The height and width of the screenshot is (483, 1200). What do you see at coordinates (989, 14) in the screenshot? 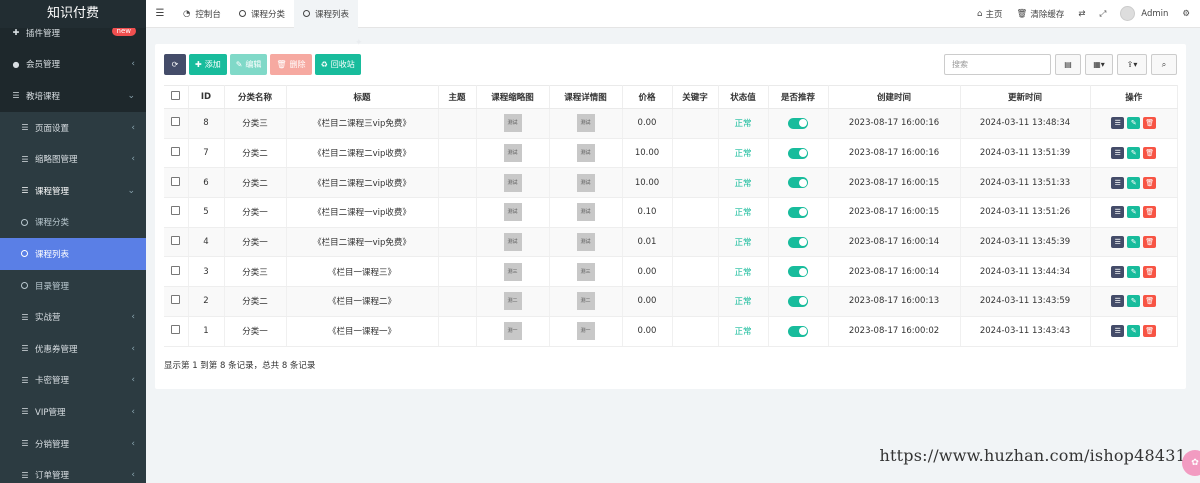
I see `home-link: ⌂ 主页` at bounding box center [989, 14].